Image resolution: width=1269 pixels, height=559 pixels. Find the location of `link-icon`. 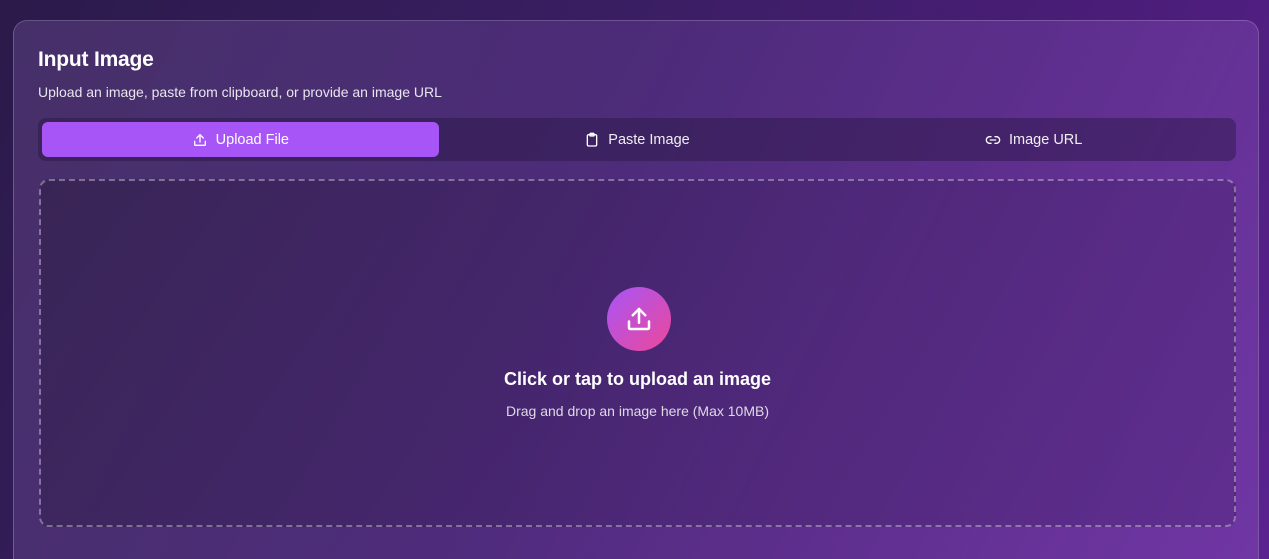

link-icon is located at coordinates (993, 140).